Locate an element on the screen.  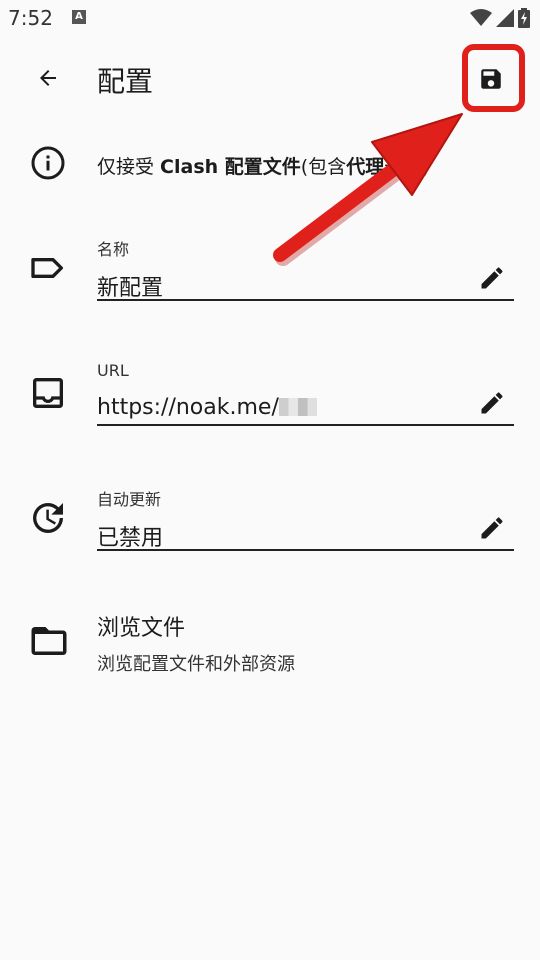
signal-icon is located at coordinates (505, 18).